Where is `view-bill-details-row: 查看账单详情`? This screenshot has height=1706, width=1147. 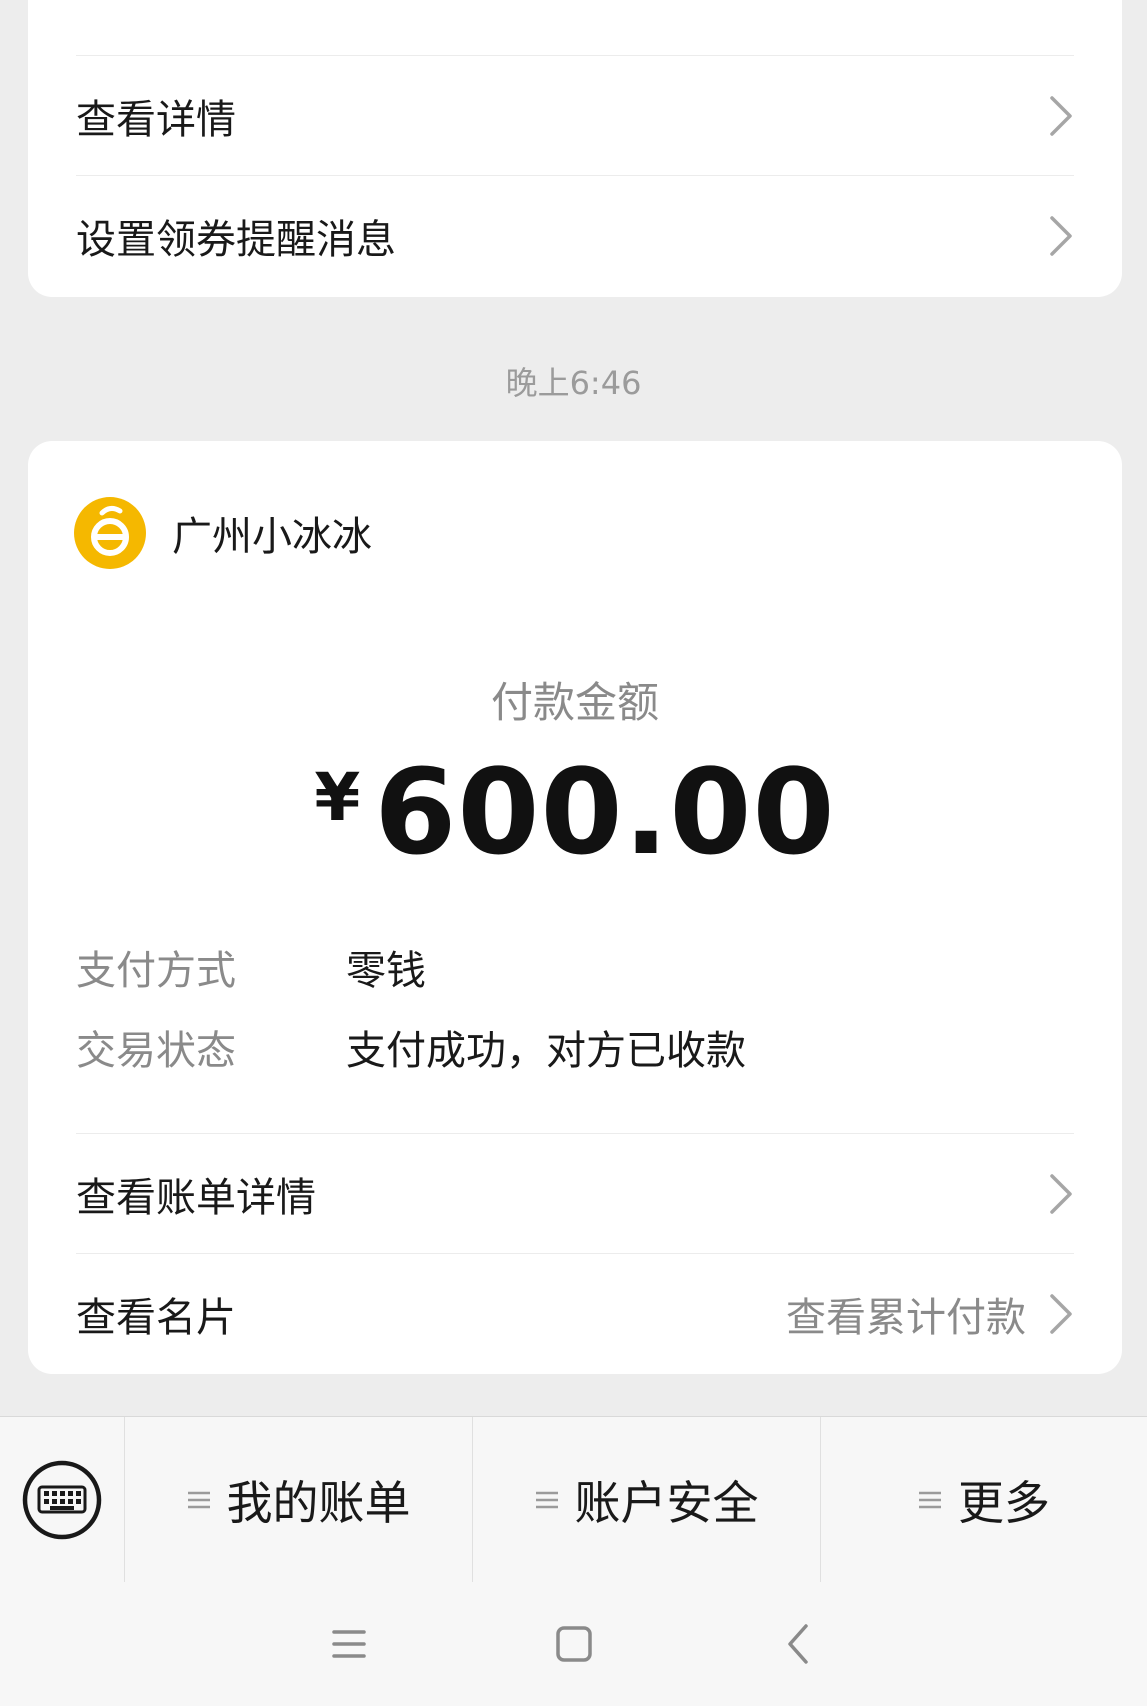
view-bill-details-row: 查看账单详情 is located at coordinates (575, 1193).